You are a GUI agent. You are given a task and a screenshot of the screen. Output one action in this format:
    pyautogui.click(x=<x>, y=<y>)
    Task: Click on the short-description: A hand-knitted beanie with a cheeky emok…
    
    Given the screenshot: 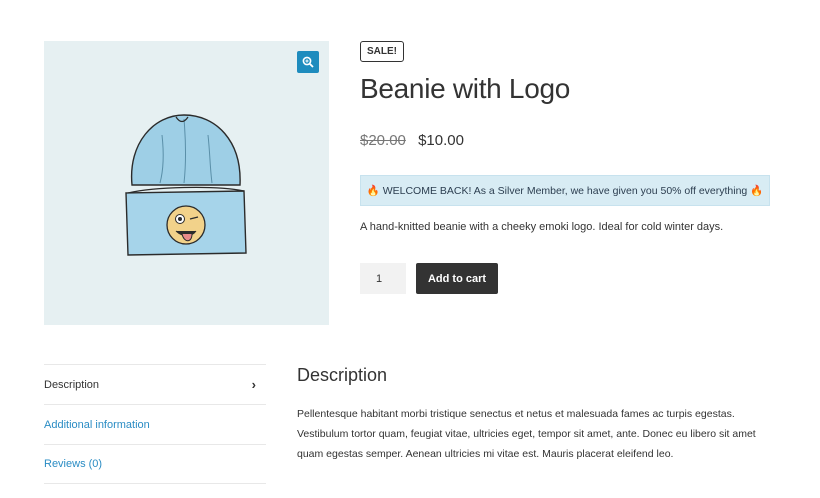 What is the action you would take?
    pyautogui.click(x=542, y=227)
    